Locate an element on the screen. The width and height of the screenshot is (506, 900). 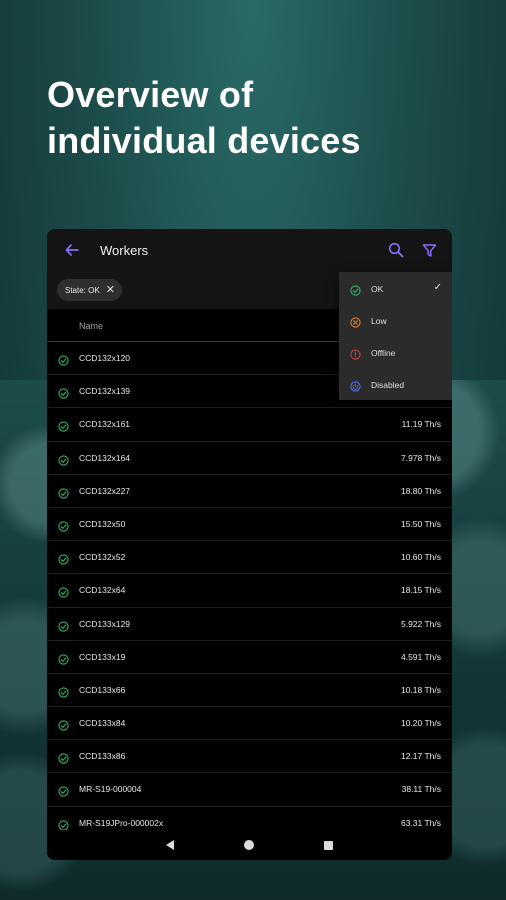
nav-home-icon is located at coordinates (249, 845).